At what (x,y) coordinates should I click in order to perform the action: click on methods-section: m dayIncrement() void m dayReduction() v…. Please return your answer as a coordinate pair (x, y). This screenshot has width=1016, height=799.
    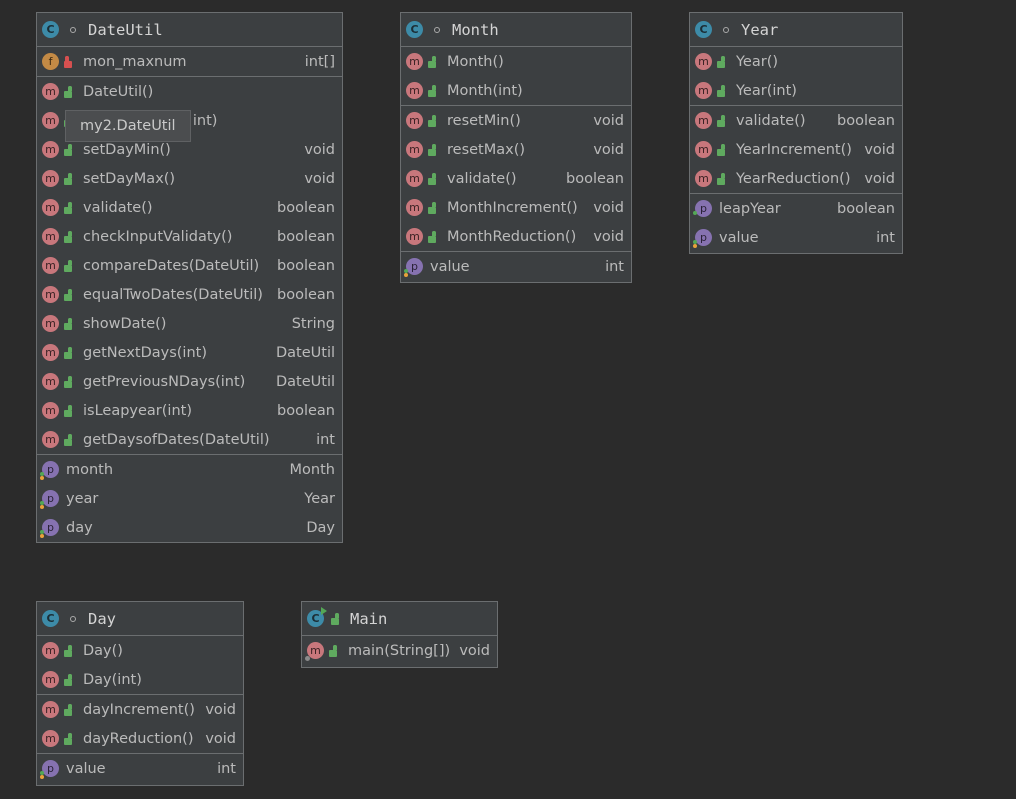
    Looking at the image, I should click on (140, 724).